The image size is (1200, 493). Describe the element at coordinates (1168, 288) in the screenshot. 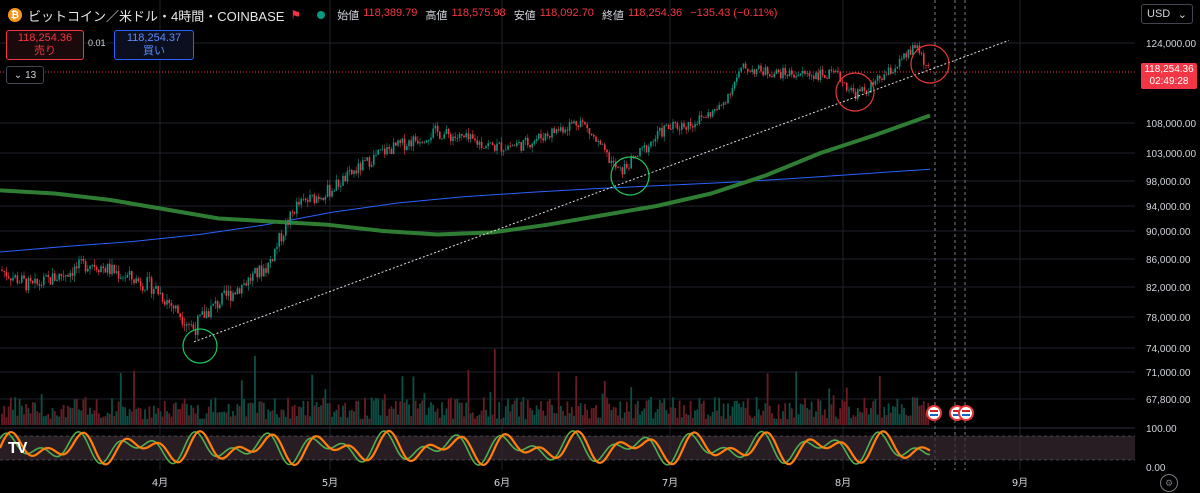

I see `price-axis-label: 82,000.00` at that location.